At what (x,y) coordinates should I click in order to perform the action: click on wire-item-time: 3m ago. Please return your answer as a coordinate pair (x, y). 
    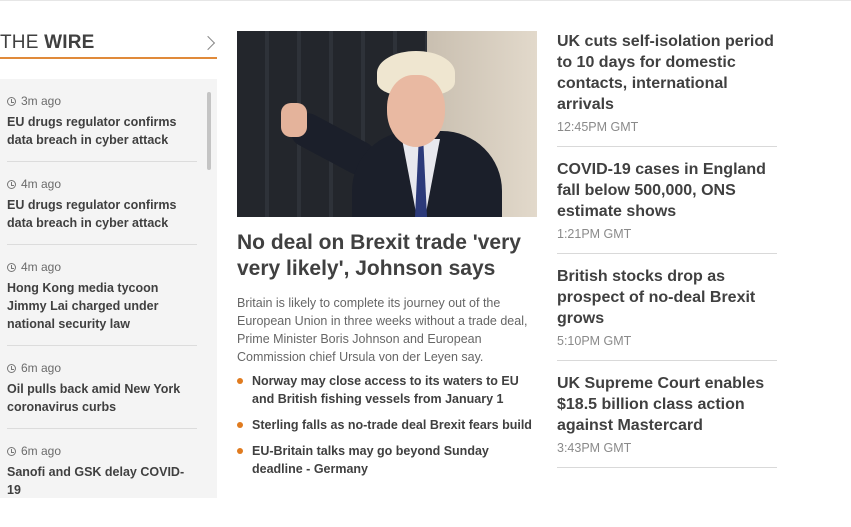
    Looking at the image, I should click on (102, 101).